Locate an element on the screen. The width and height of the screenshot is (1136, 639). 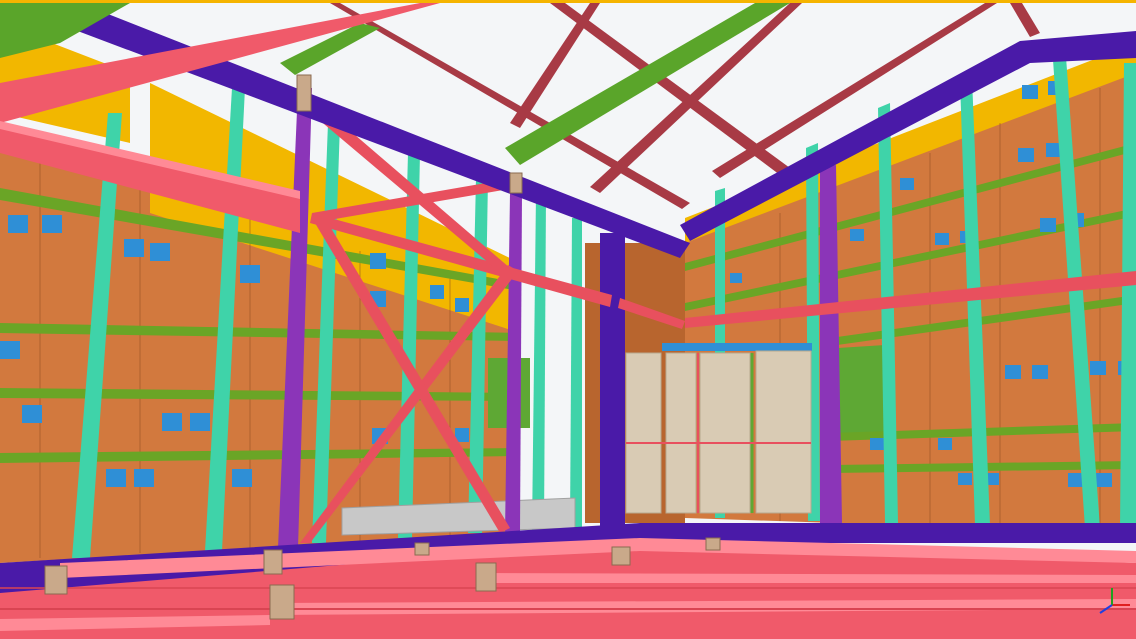
back-wall-frame-top is located at coordinates (737, 347).